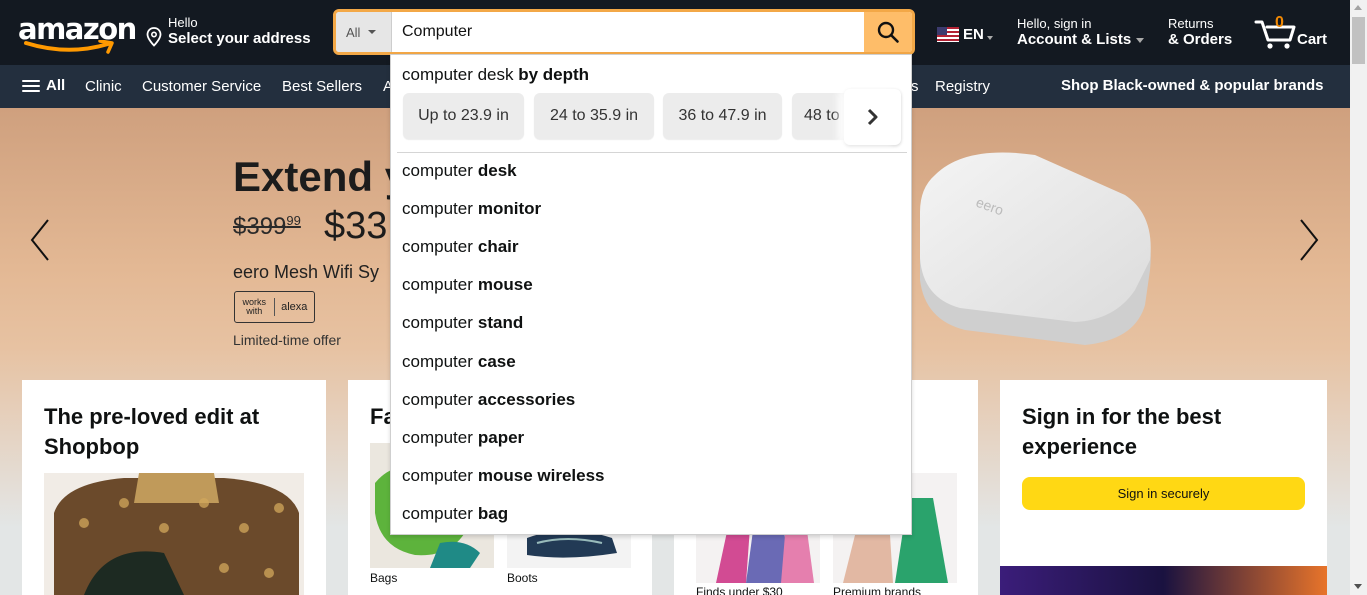 The image size is (1367, 595). I want to click on returns-and-orders: Returns & Orders, so click(1200, 32).